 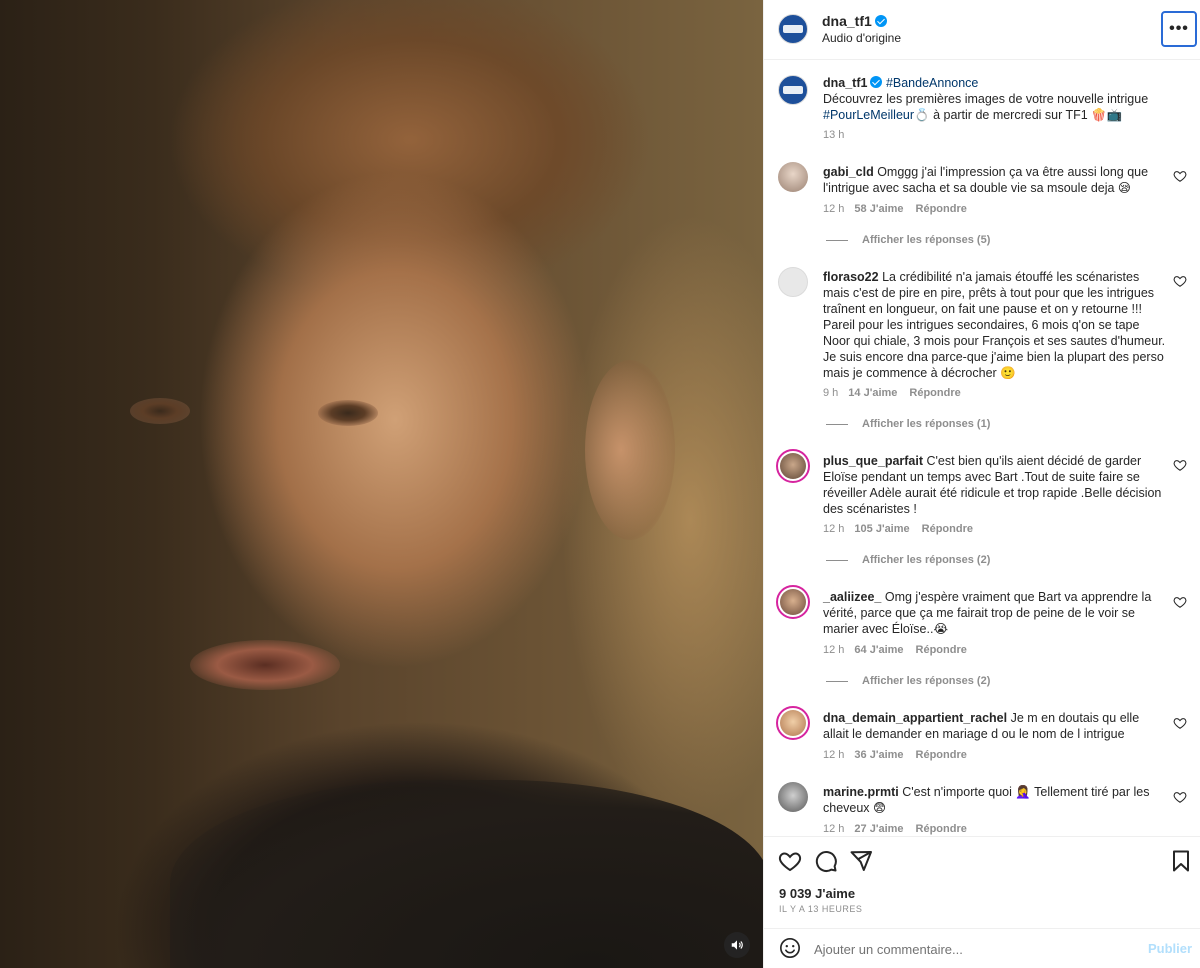 I want to click on likes-count: 9 039 J'aime, so click(x=817, y=893).